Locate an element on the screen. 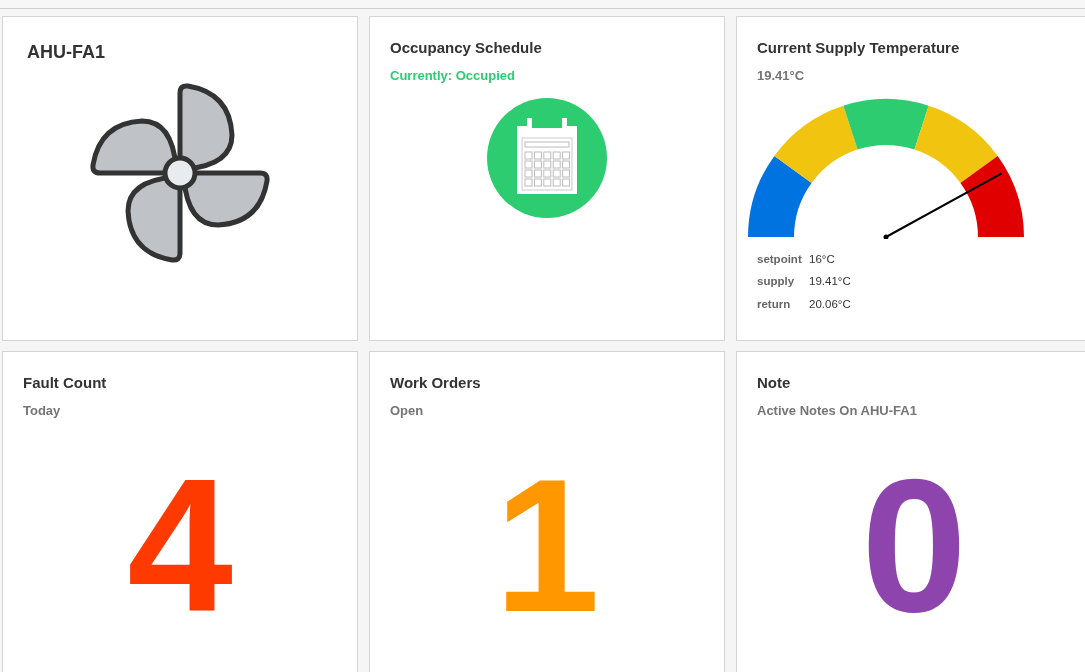 This screenshot has height=672, width=1085. card-title: Occupancy Schedule is located at coordinates (466, 48).